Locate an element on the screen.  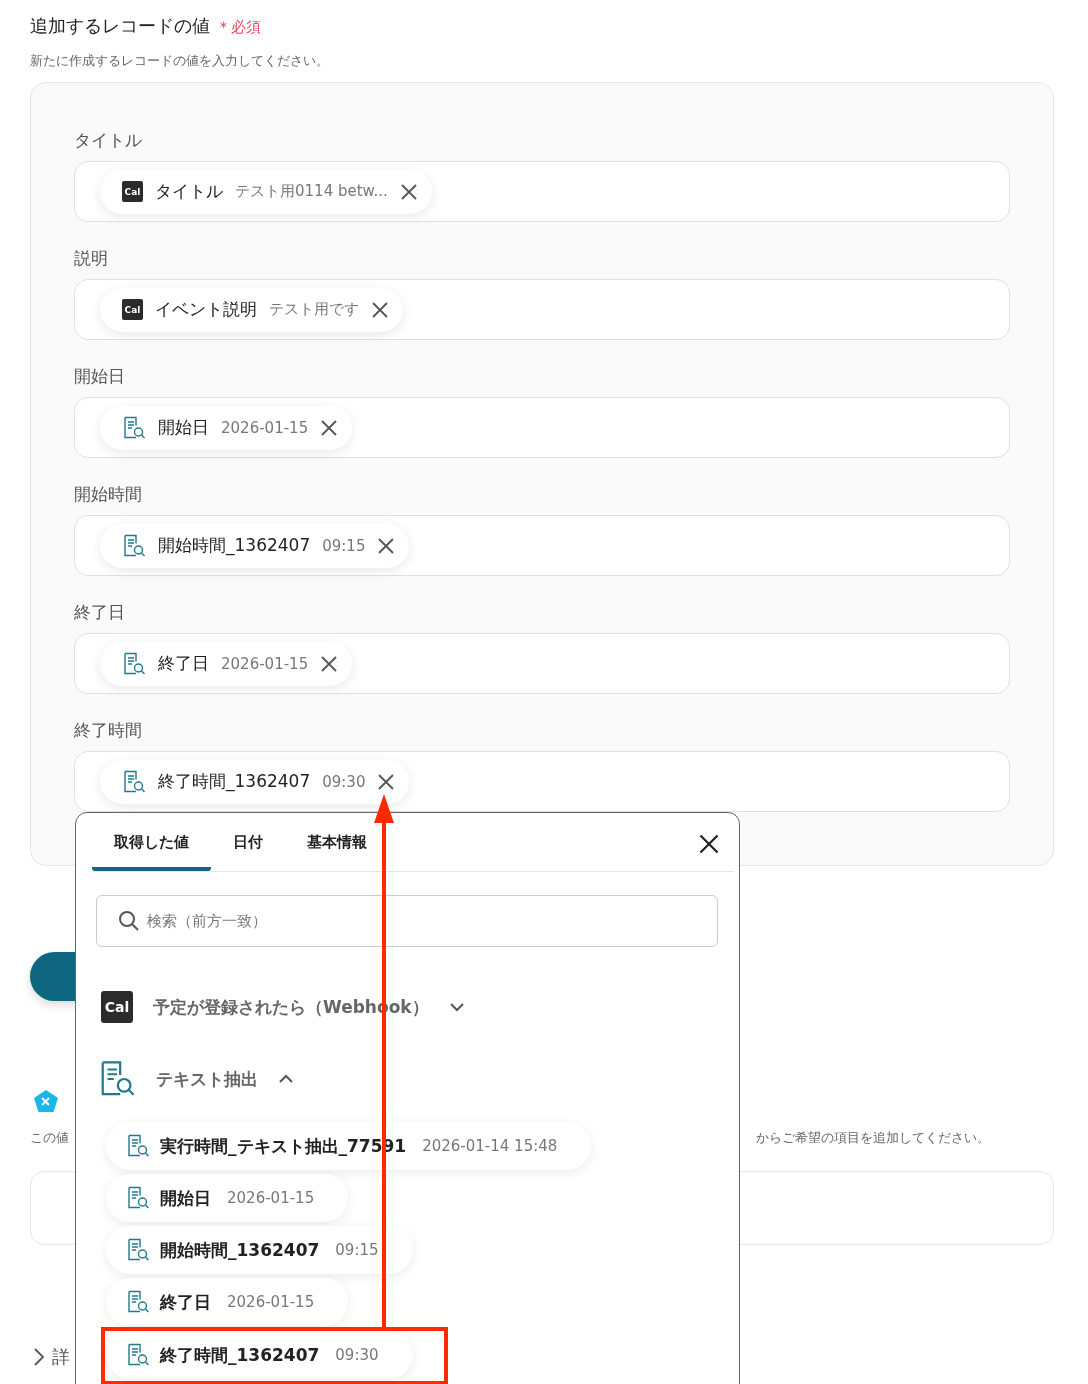
field-label: 説明 is located at coordinates (91, 258).